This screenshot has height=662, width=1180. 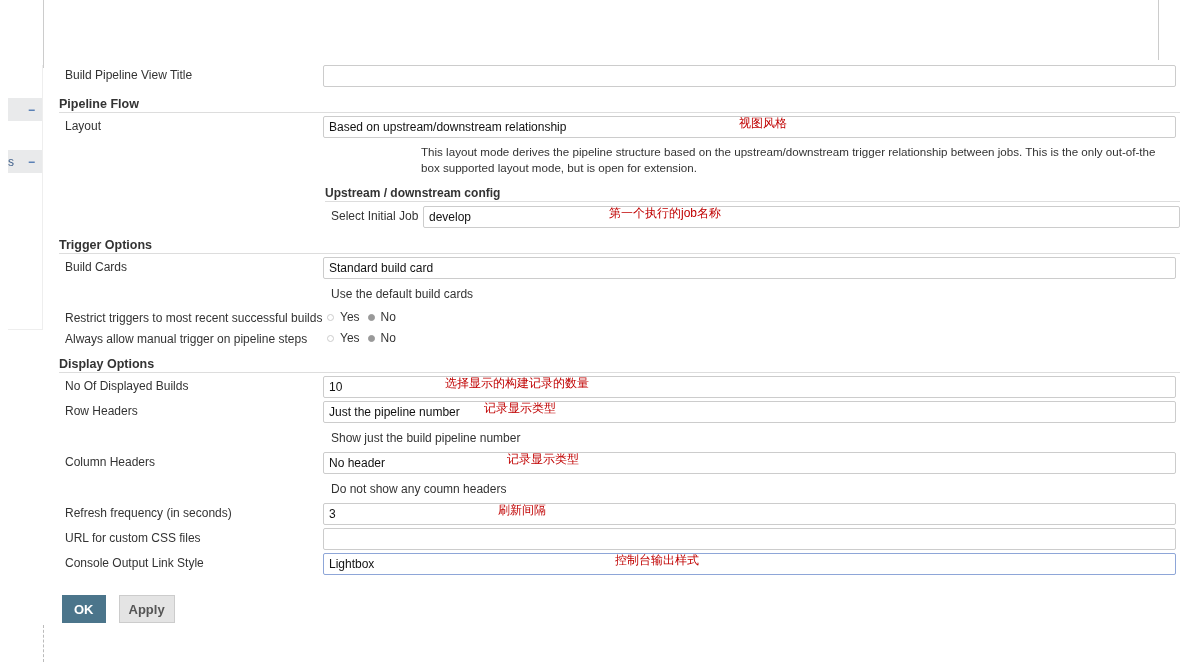 I want to click on field-label: Always allow manual trigger on pipeline steps, so click(x=186, y=339).